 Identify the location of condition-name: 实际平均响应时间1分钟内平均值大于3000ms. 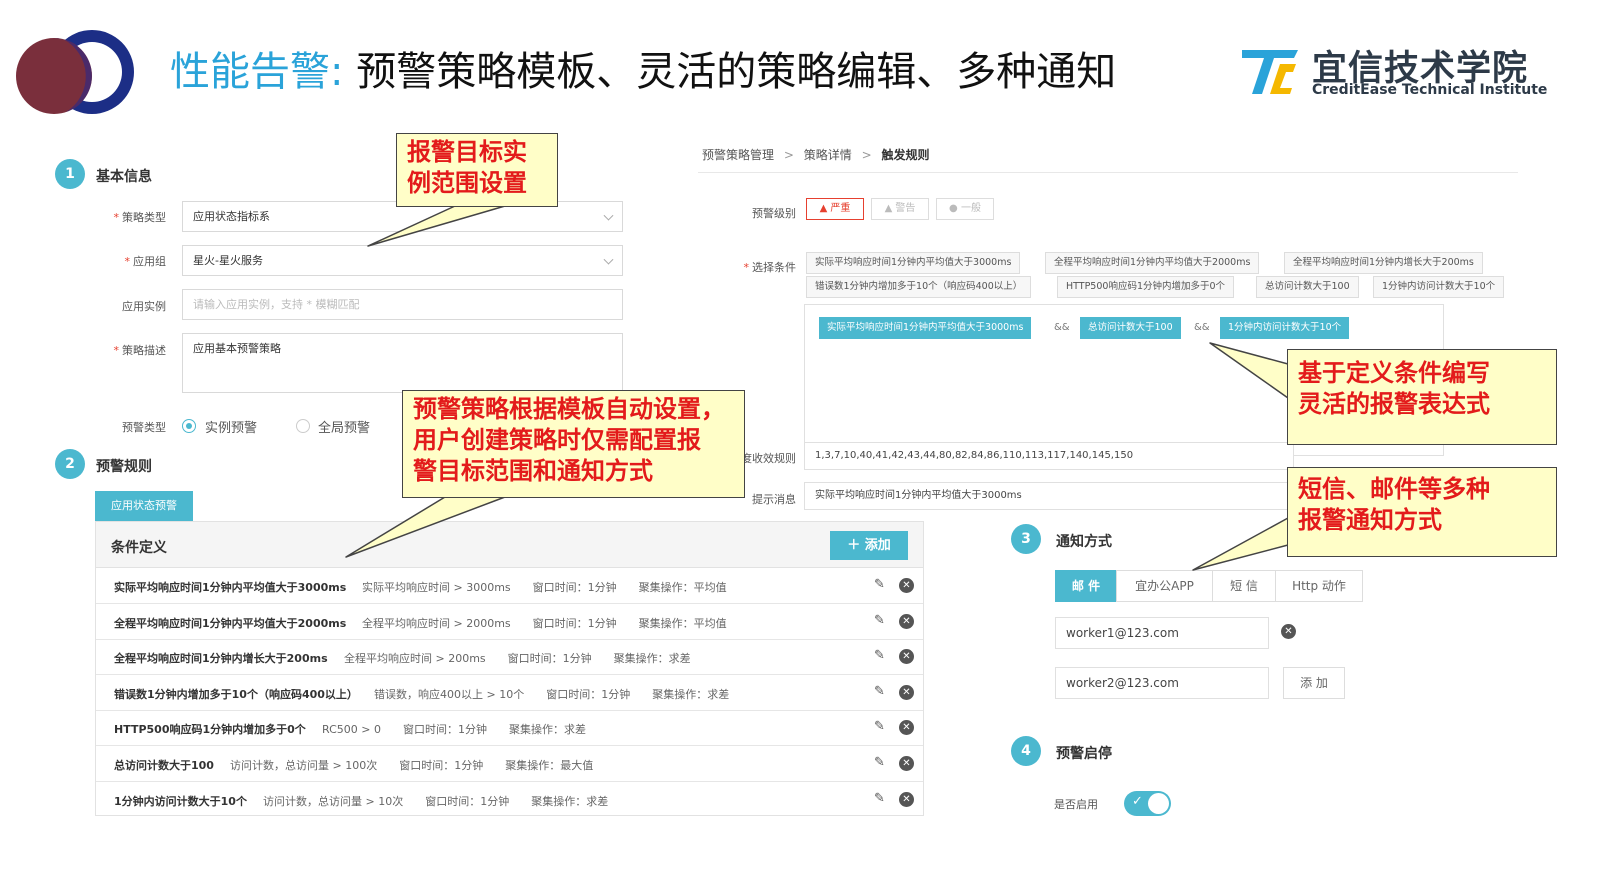
(230, 587).